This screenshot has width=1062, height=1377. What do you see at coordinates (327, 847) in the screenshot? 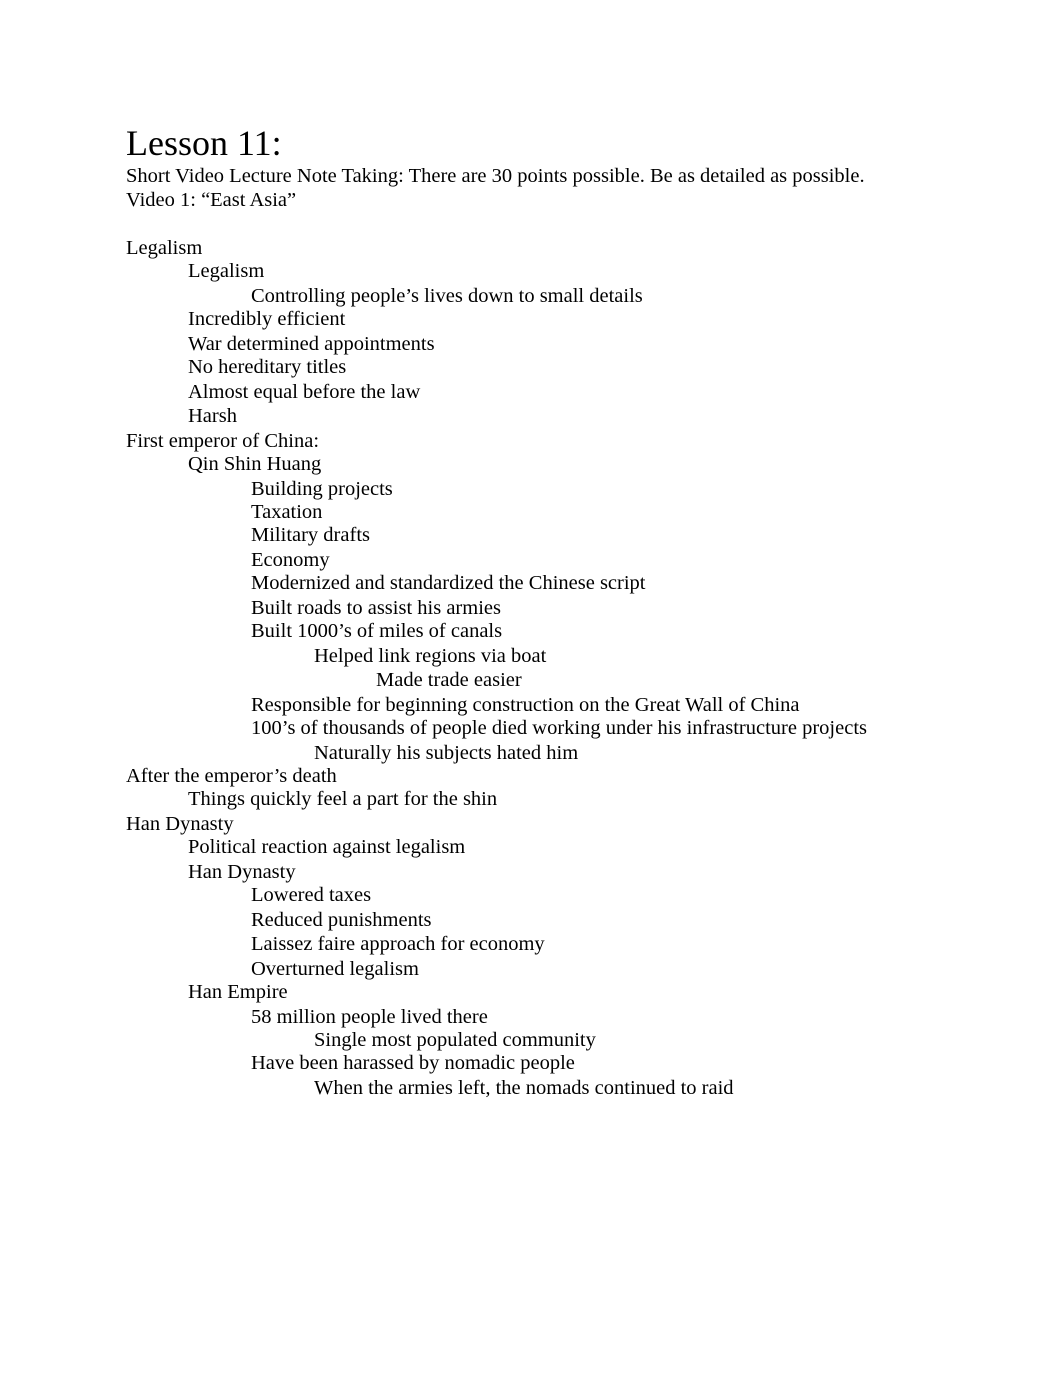
I see `note-line-level-1: Political reaction against legalism` at bounding box center [327, 847].